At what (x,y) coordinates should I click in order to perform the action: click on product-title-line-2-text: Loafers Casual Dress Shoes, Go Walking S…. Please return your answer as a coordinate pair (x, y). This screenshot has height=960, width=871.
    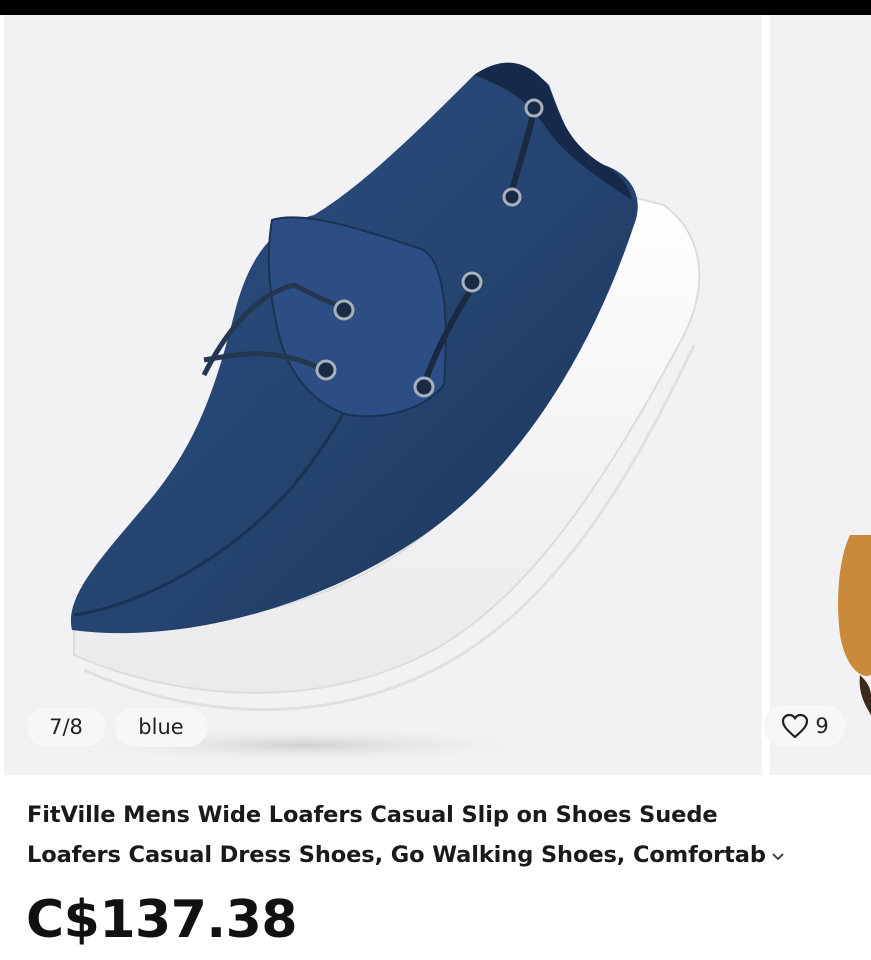
    Looking at the image, I should click on (396, 855).